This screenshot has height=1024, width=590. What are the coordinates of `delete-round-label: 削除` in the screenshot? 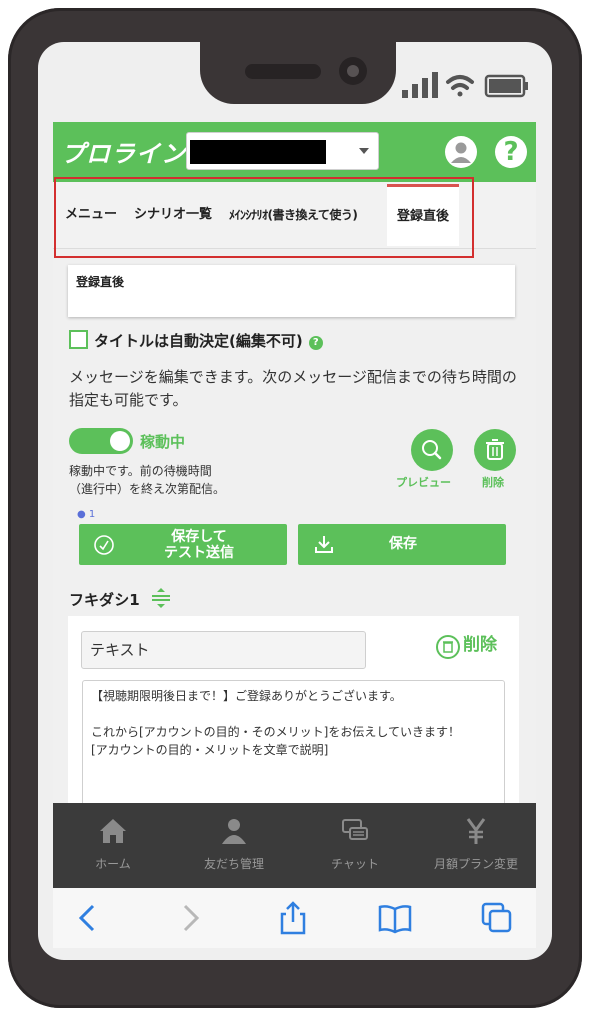 It's located at (493, 482).